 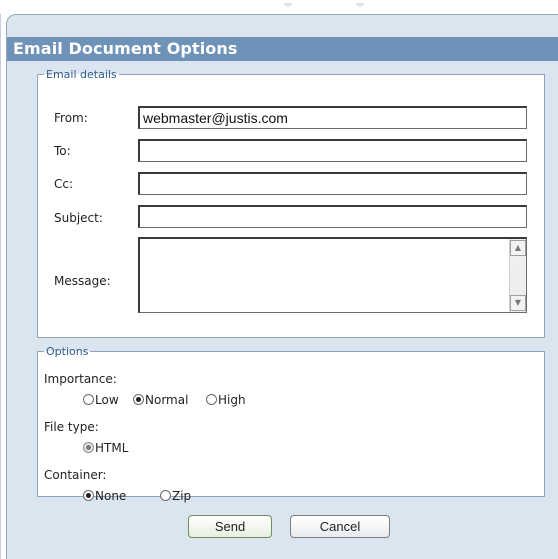 I want to click on importance-label: Importance:, so click(x=80, y=379).